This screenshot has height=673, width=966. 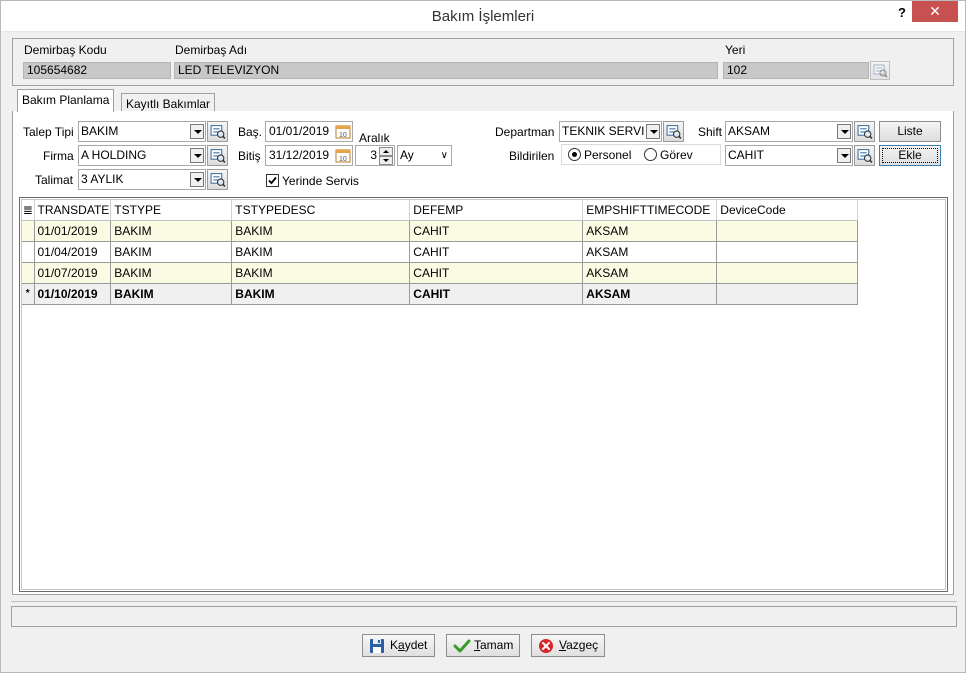 I want to click on person-combo: CAHIT, so click(x=789, y=155).